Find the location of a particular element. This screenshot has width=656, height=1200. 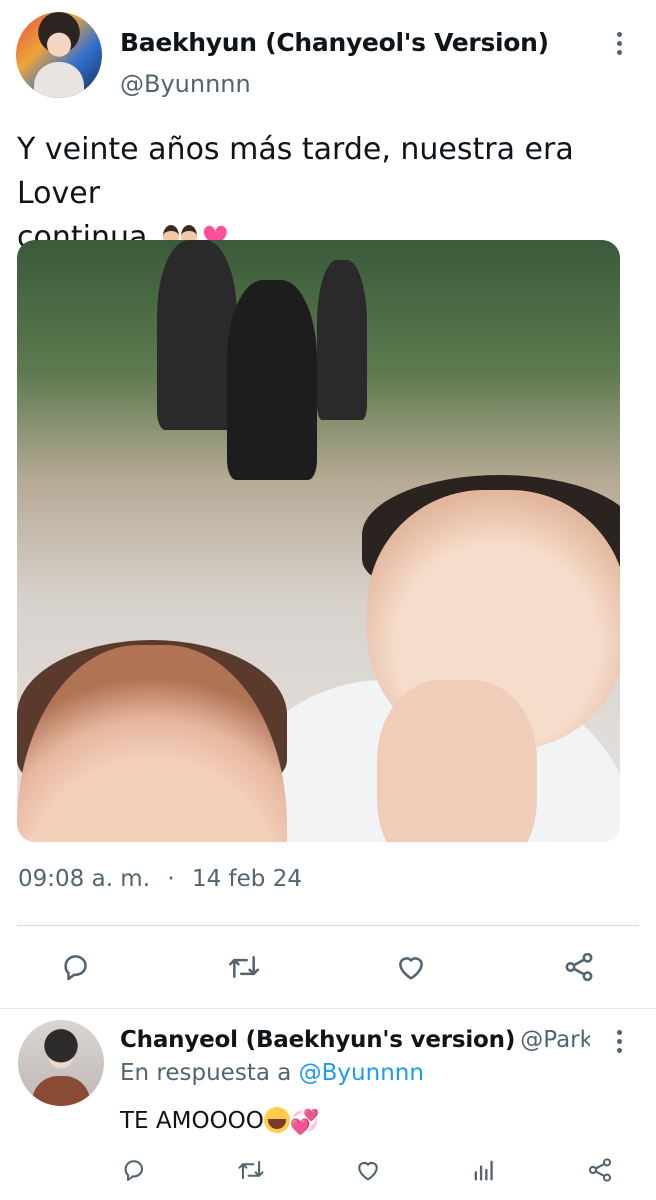

tweet-date: 14 feb 24 is located at coordinates (246, 879).